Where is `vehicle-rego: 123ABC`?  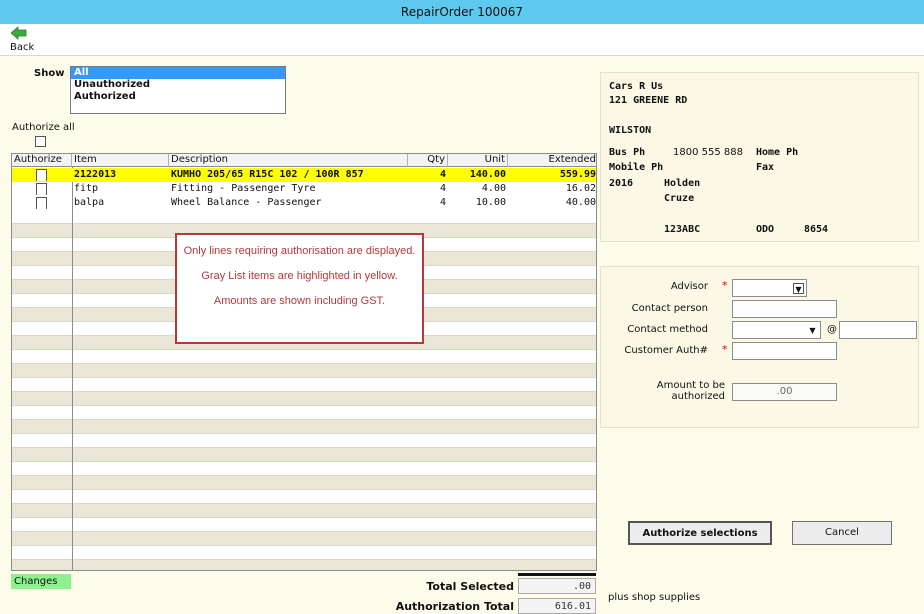 vehicle-rego: 123ABC is located at coordinates (682, 229).